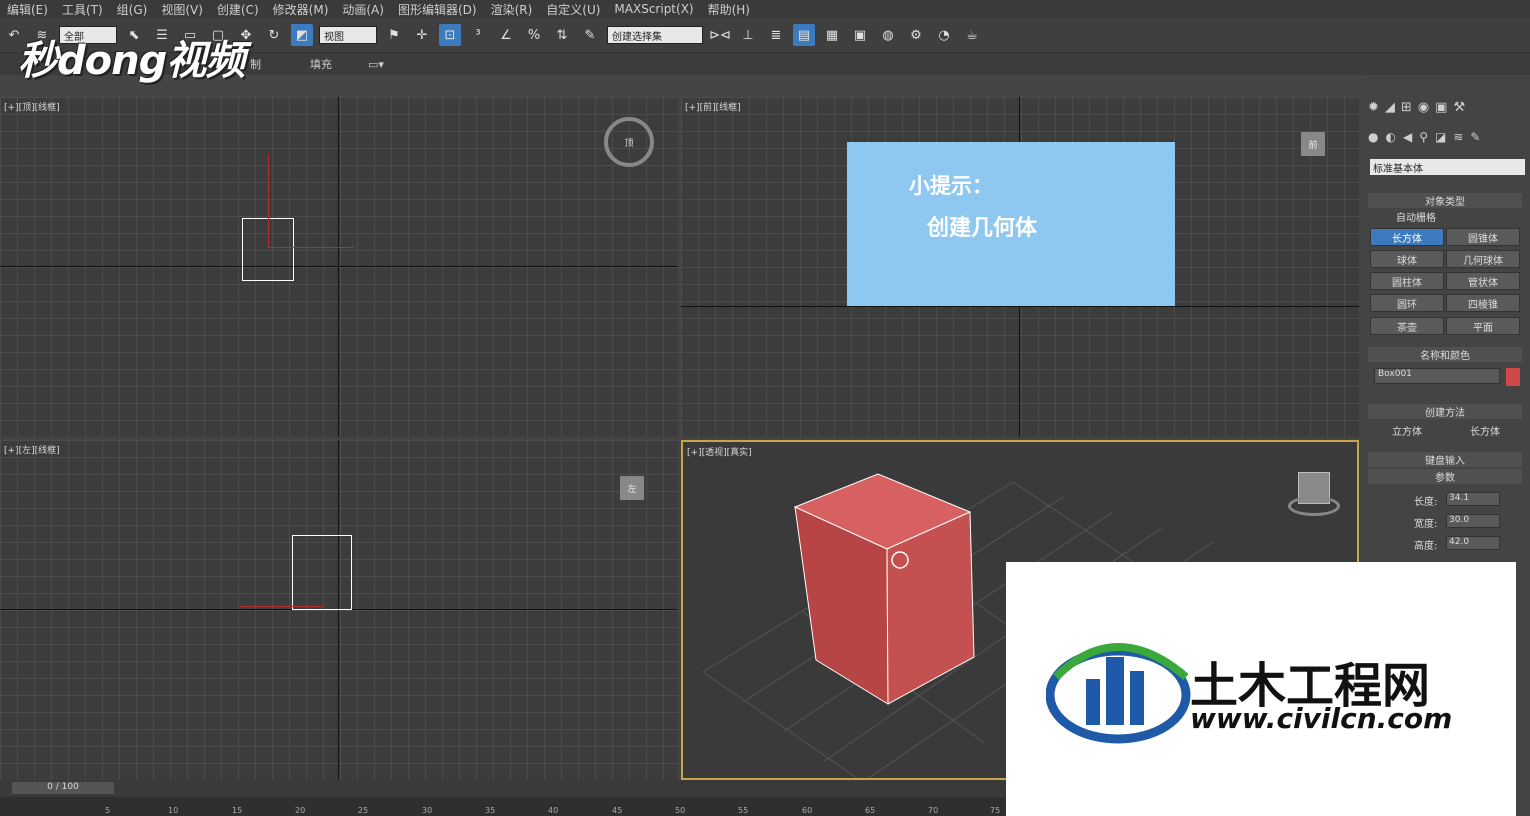 The height and width of the screenshot is (816, 1530). Describe the element at coordinates (274, 35) in the screenshot. I see `select-rotate-icon: ↻` at that location.